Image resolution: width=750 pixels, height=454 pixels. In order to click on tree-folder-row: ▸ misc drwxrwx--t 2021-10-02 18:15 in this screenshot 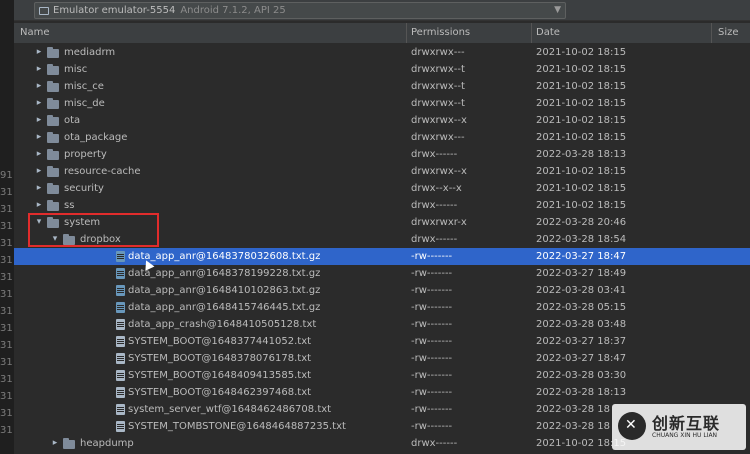, I will do `click(382, 69)`.